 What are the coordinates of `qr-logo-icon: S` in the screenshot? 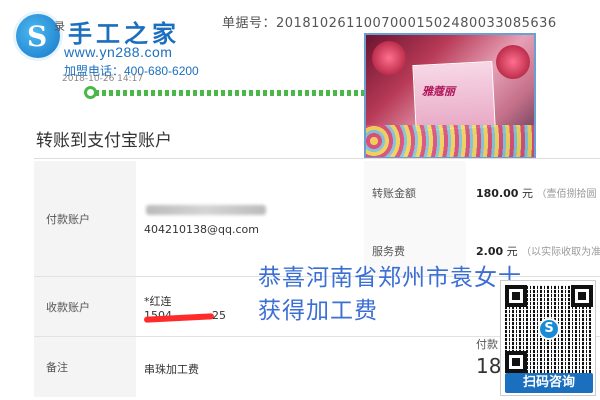 It's located at (549, 329).